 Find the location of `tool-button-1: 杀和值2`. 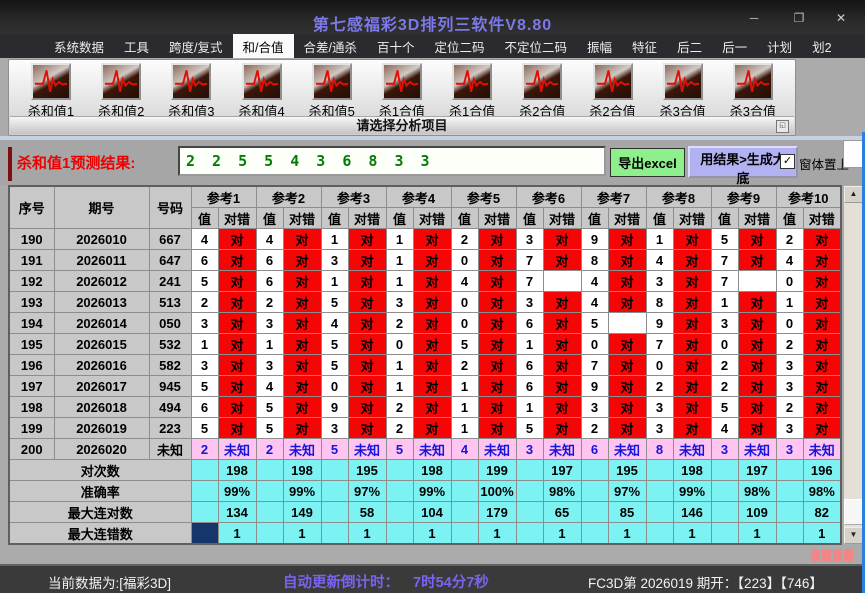

tool-button-1: 杀和值2 is located at coordinates (121, 91).